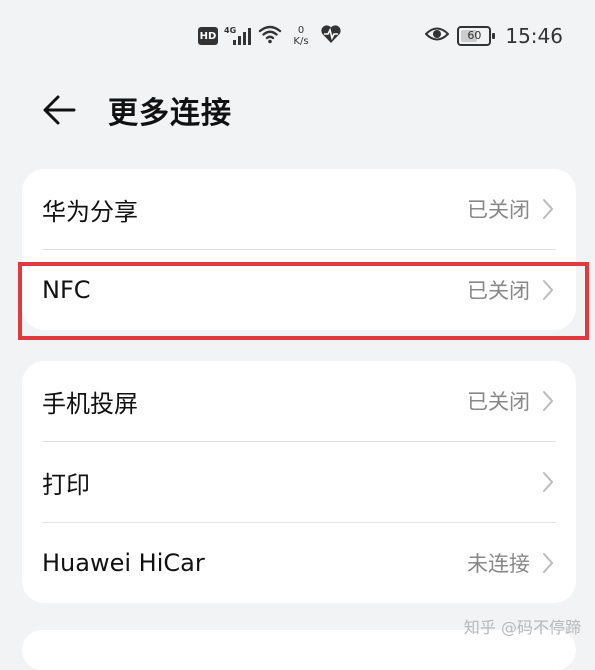 The width and height of the screenshot is (595, 670). I want to click on battery-level: 60, so click(474, 35).